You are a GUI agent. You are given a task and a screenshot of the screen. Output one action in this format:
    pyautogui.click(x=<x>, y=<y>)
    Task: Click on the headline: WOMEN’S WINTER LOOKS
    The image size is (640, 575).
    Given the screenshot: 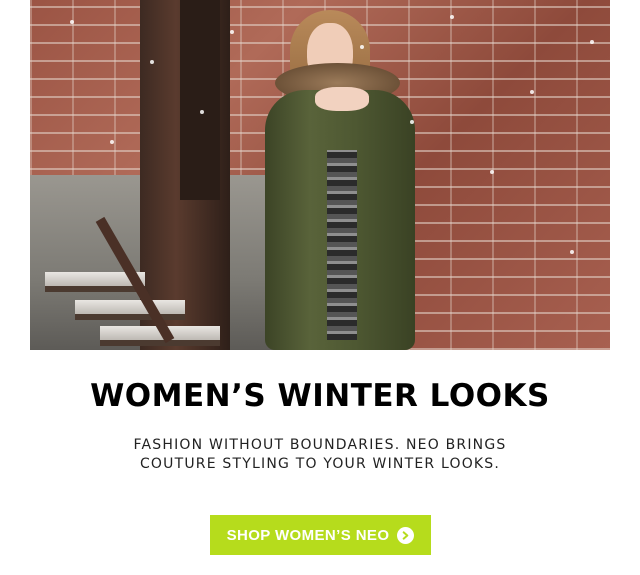 What is the action you would take?
    pyautogui.click(x=320, y=396)
    